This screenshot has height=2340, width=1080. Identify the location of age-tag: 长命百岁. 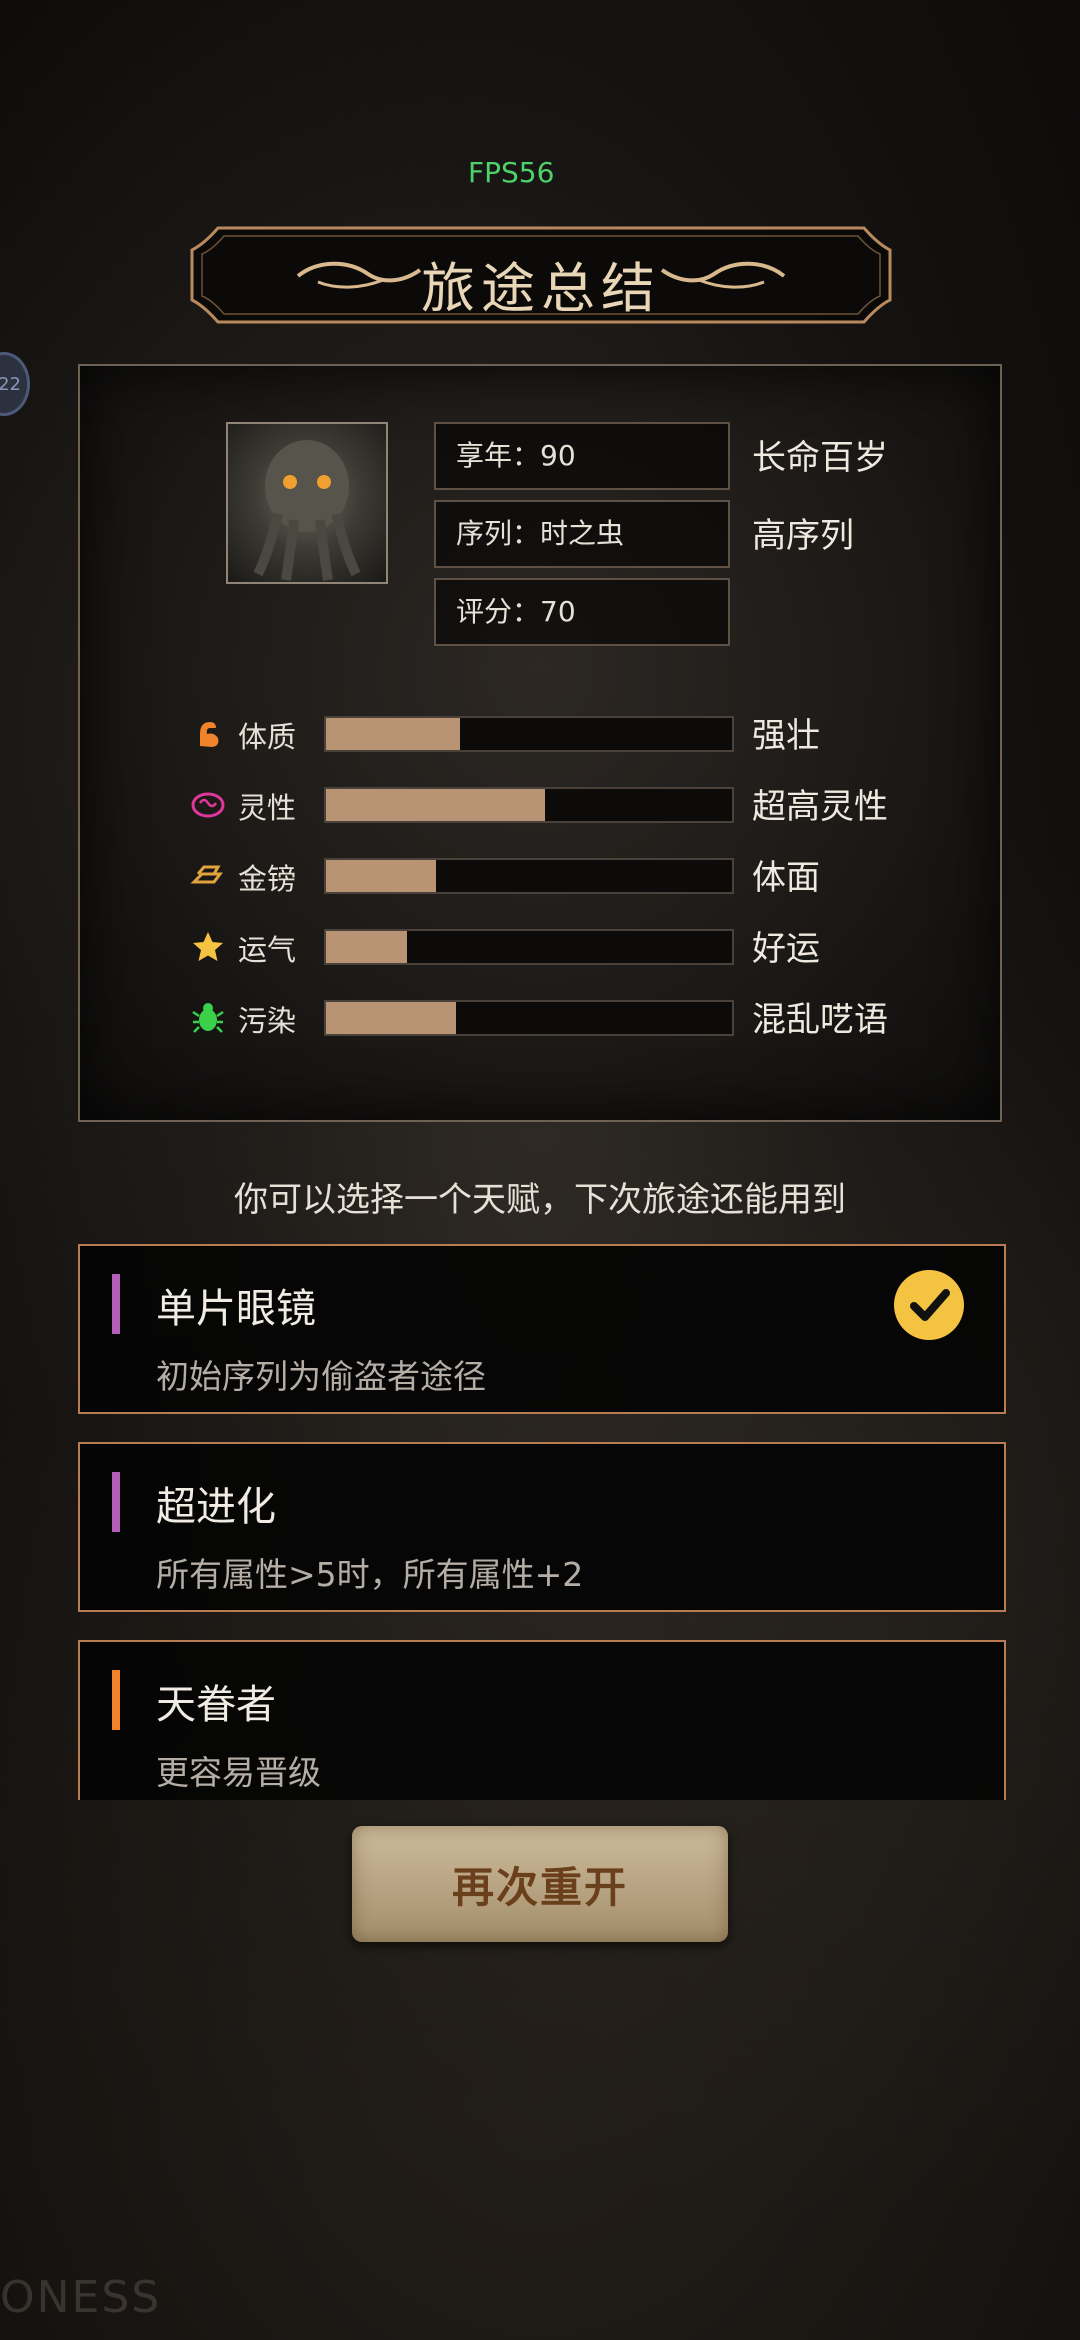
(820, 458).